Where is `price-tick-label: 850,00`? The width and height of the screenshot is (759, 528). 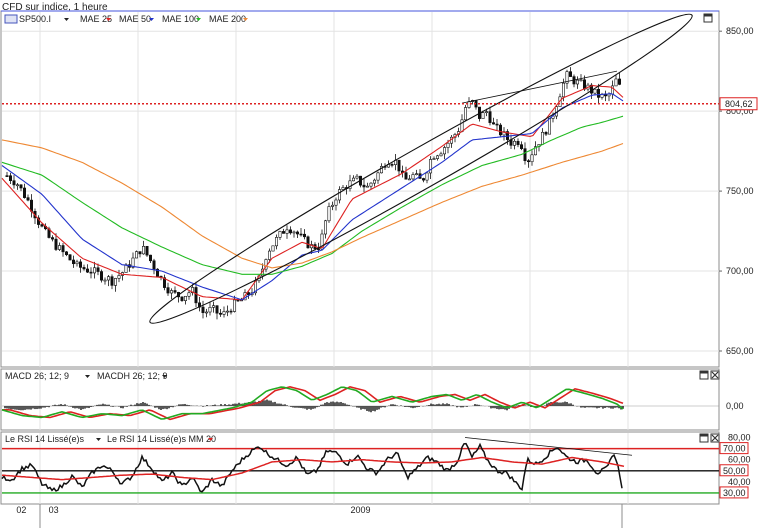
price-tick-label: 850,00 is located at coordinates (740, 31).